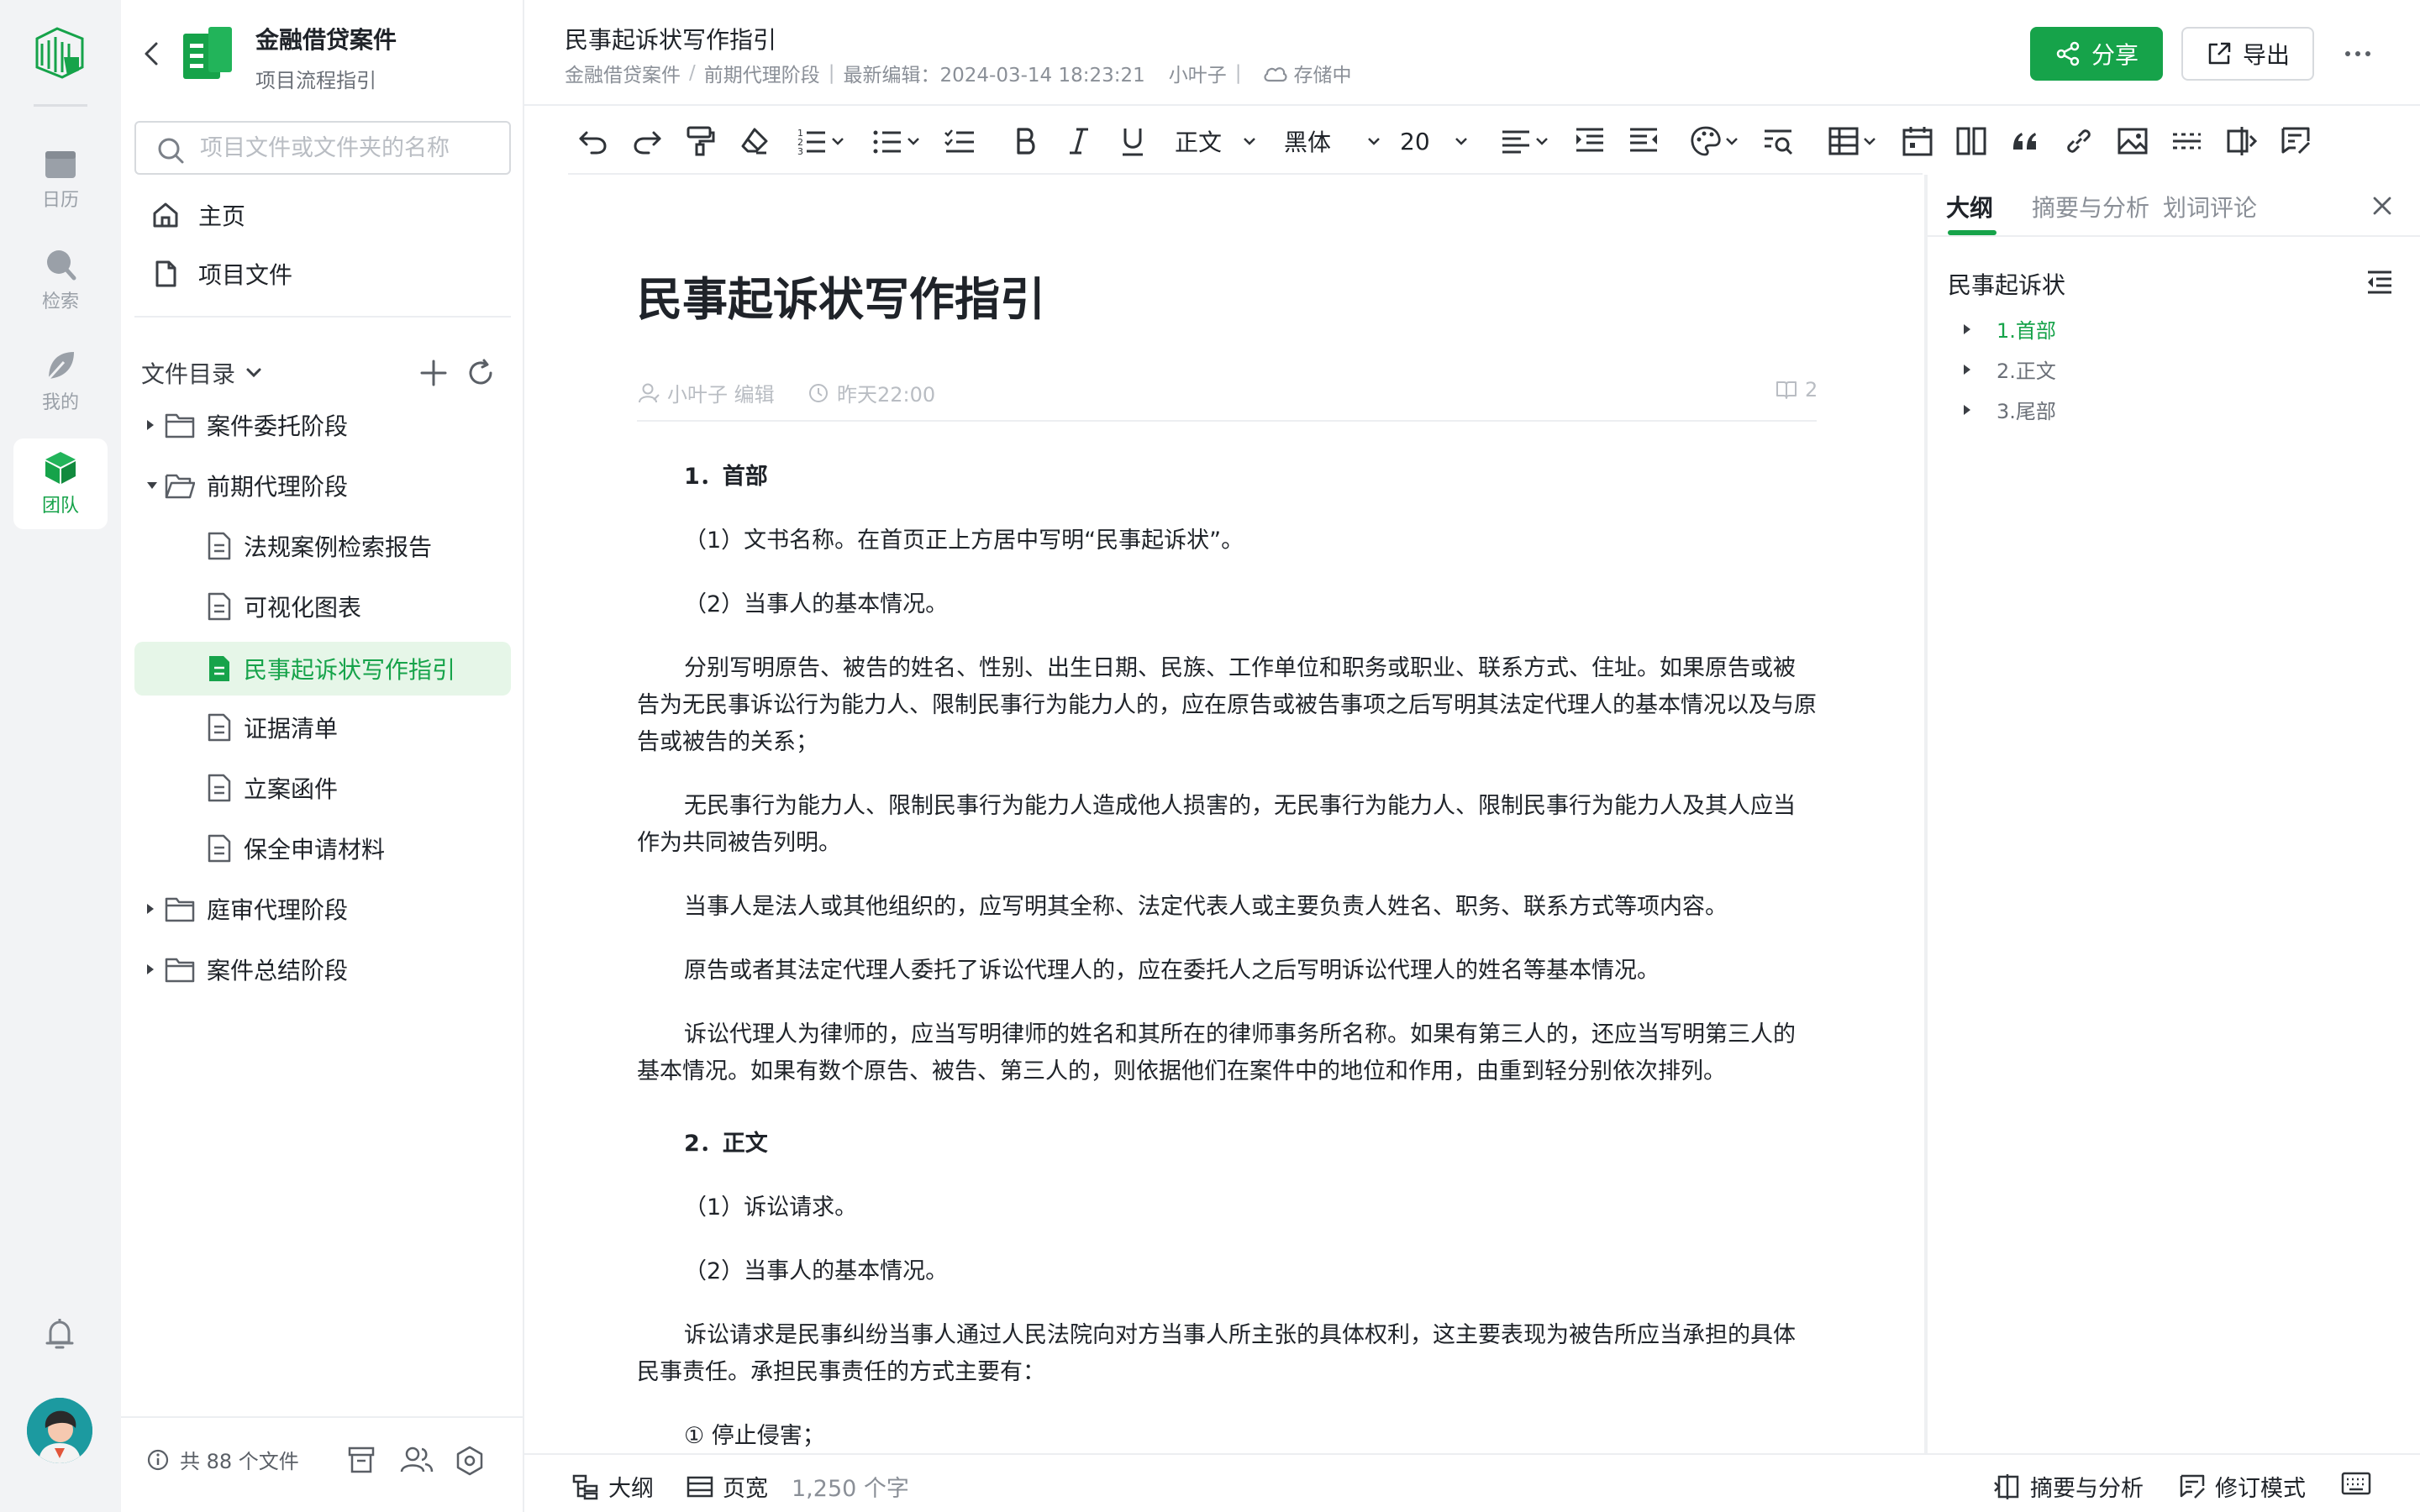  What do you see at coordinates (2210, 206) in the screenshot?
I see `tab-word-comments: 划词评论` at bounding box center [2210, 206].